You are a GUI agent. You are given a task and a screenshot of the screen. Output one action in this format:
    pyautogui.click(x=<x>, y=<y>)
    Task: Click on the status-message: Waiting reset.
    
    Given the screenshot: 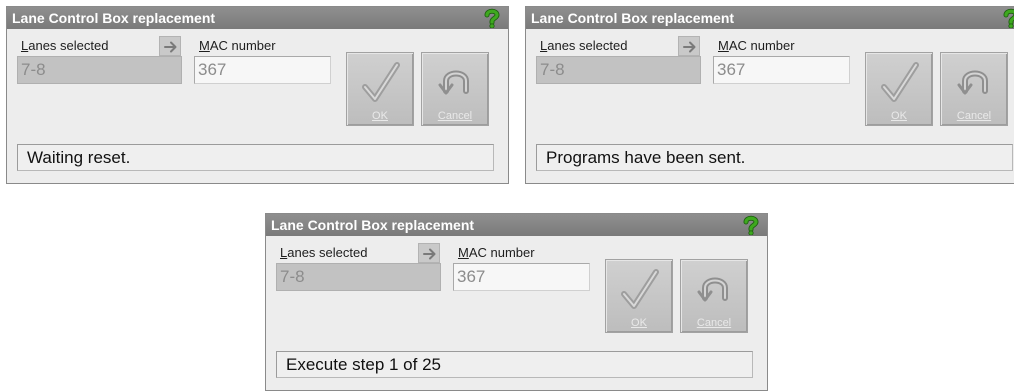 What is the action you would take?
    pyautogui.click(x=255, y=157)
    